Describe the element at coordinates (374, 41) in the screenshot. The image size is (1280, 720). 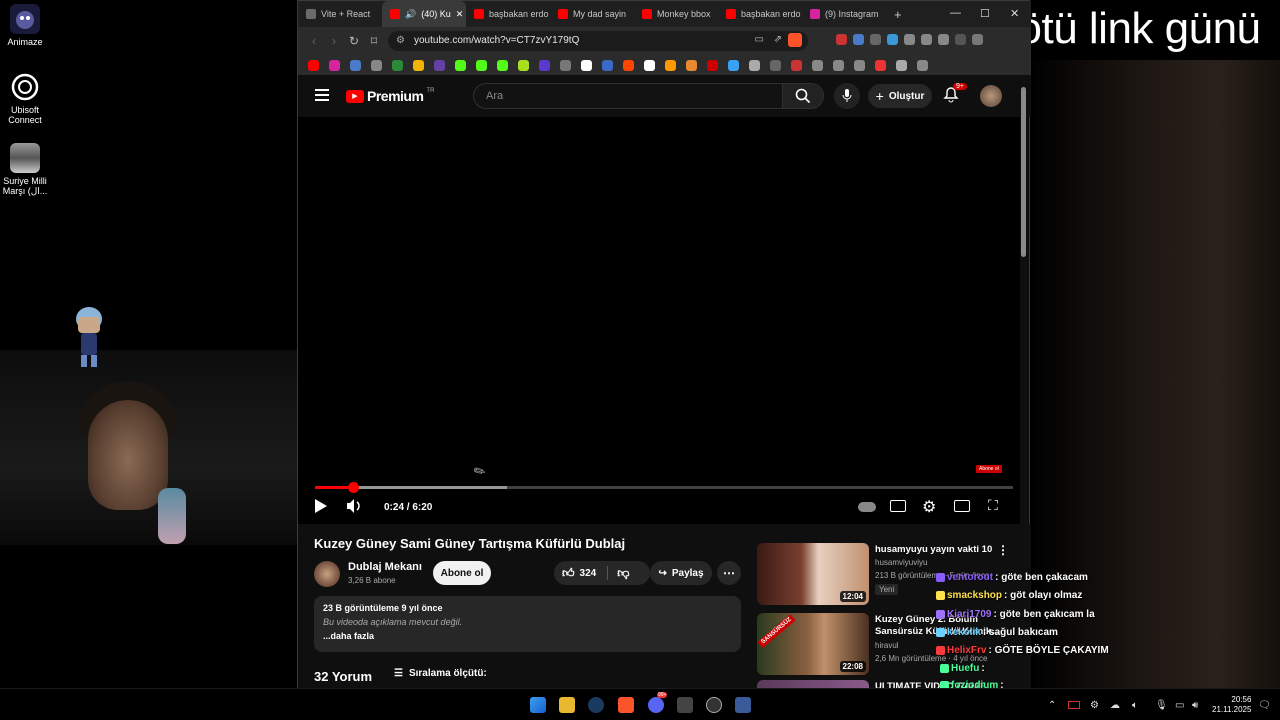
I see `bookmark-icon: ⌑` at that location.